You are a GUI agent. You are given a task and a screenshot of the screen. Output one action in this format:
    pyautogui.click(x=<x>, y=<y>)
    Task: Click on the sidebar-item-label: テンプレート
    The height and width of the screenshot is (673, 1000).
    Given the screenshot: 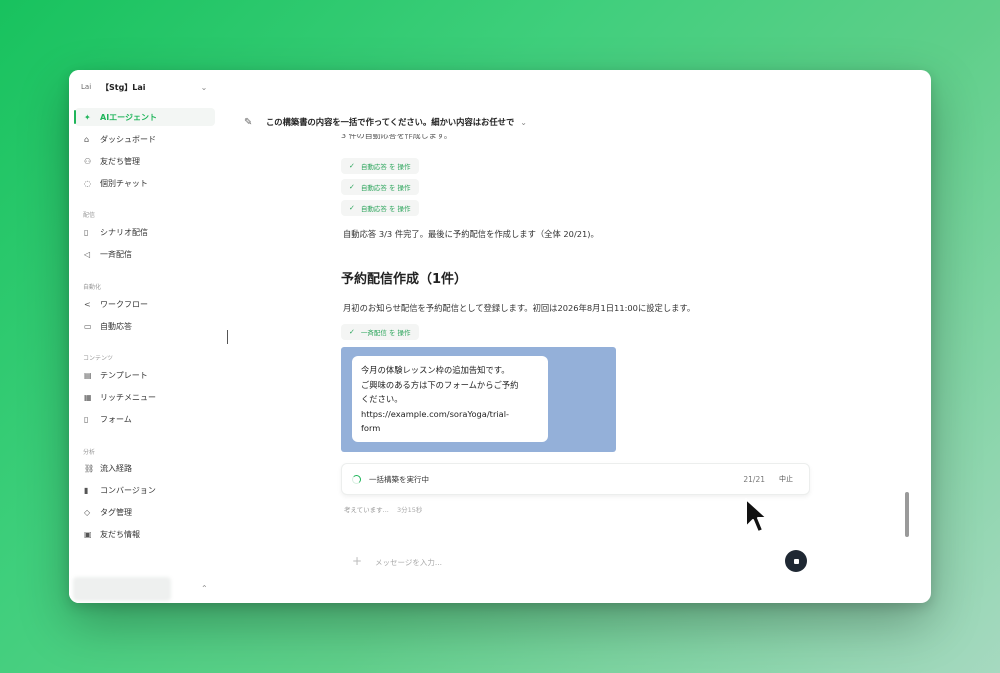 What is the action you would take?
    pyautogui.click(x=124, y=375)
    